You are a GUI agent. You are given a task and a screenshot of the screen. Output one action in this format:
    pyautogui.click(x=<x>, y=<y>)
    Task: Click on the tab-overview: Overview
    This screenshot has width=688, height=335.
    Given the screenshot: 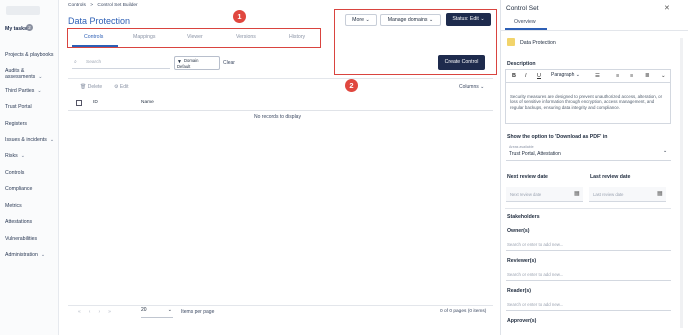 What is the action you would take?
    pyautogui.click(x=525, y=22)
    